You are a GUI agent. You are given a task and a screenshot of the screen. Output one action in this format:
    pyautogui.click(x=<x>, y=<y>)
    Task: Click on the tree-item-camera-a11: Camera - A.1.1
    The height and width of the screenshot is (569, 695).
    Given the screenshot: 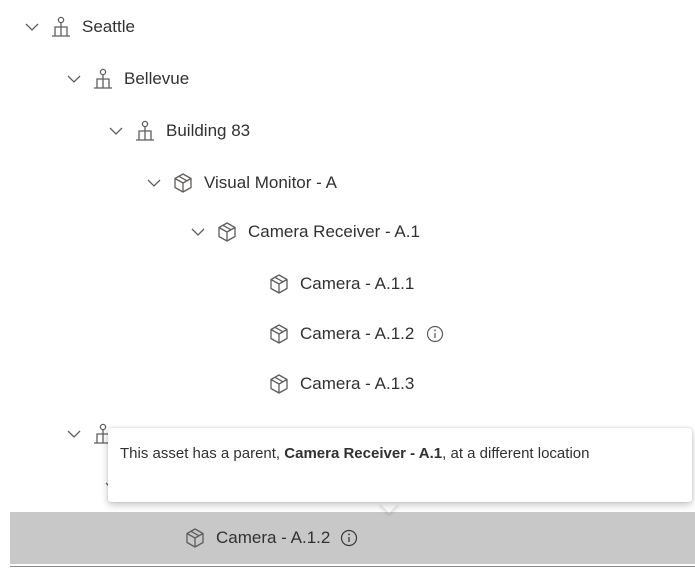 What is the action you would take?
    pyautogui.click(x=347, y=284)
    